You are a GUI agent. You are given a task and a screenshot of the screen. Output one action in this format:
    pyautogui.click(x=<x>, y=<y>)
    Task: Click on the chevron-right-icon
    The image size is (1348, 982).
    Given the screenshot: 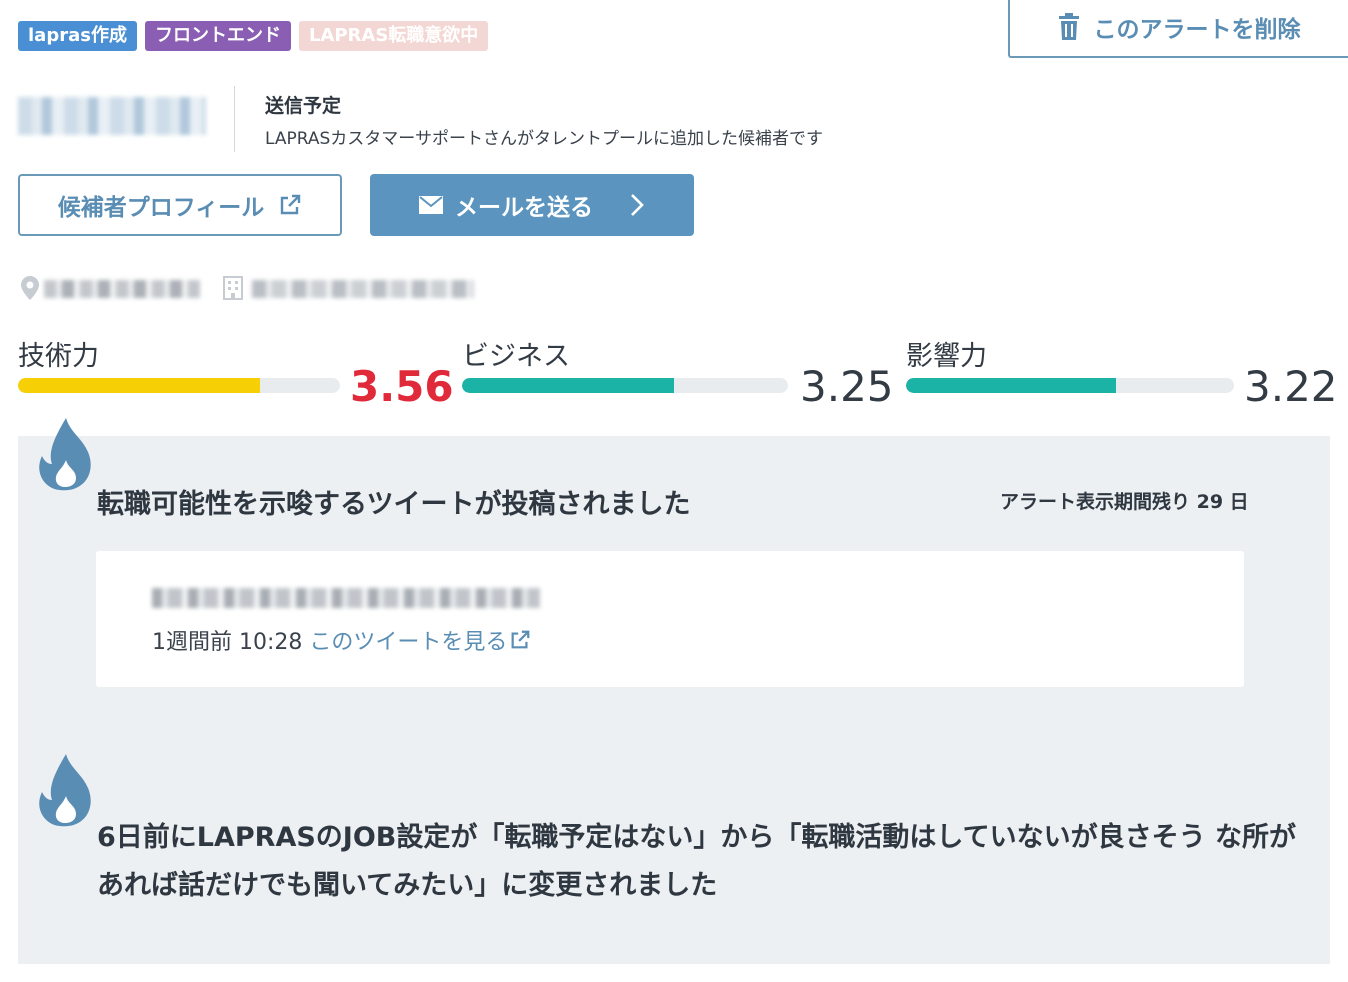 What is the action you would take?
    pyautogui.click(x=637, y=205)
    